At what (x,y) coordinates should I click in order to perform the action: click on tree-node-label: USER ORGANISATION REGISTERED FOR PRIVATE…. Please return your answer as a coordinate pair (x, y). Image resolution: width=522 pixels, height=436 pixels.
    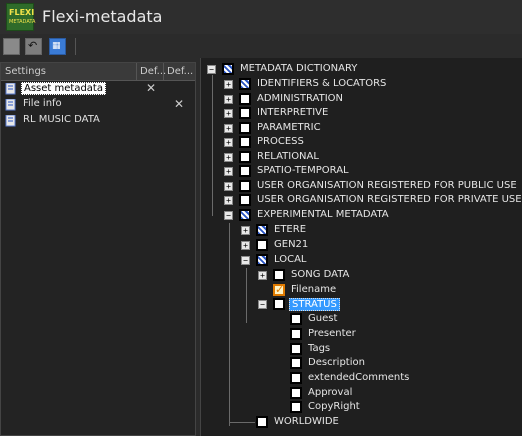
    Looking at the image, I should click on (389, 199).